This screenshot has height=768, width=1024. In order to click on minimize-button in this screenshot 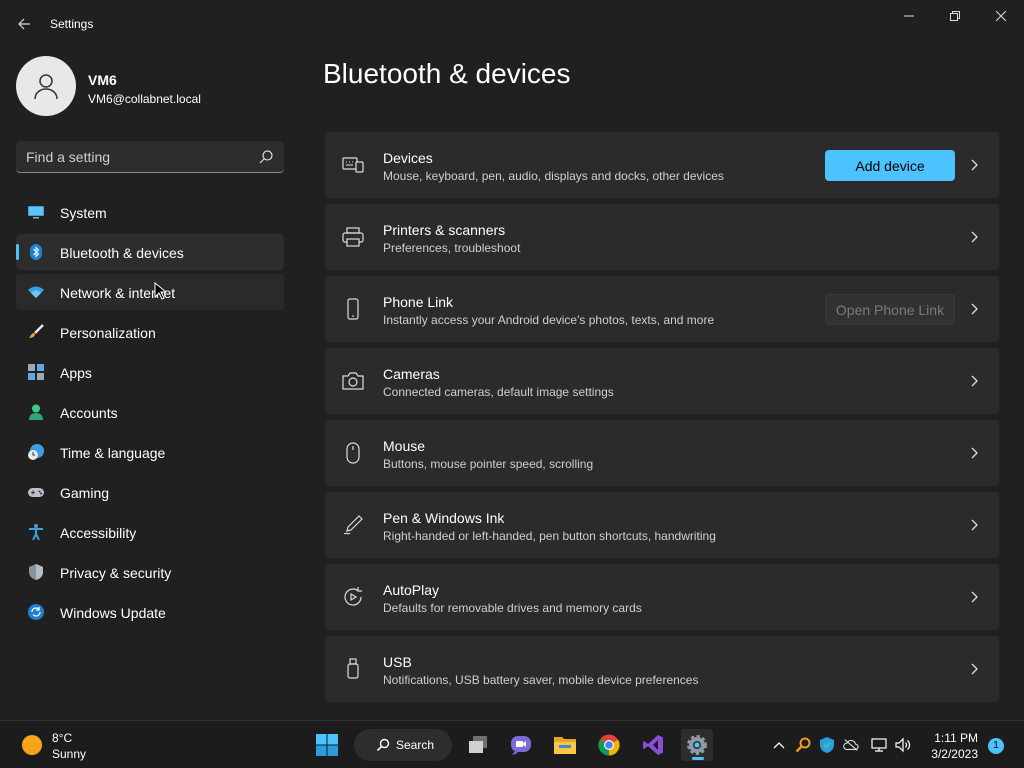, I will do `click(909, 16)`.